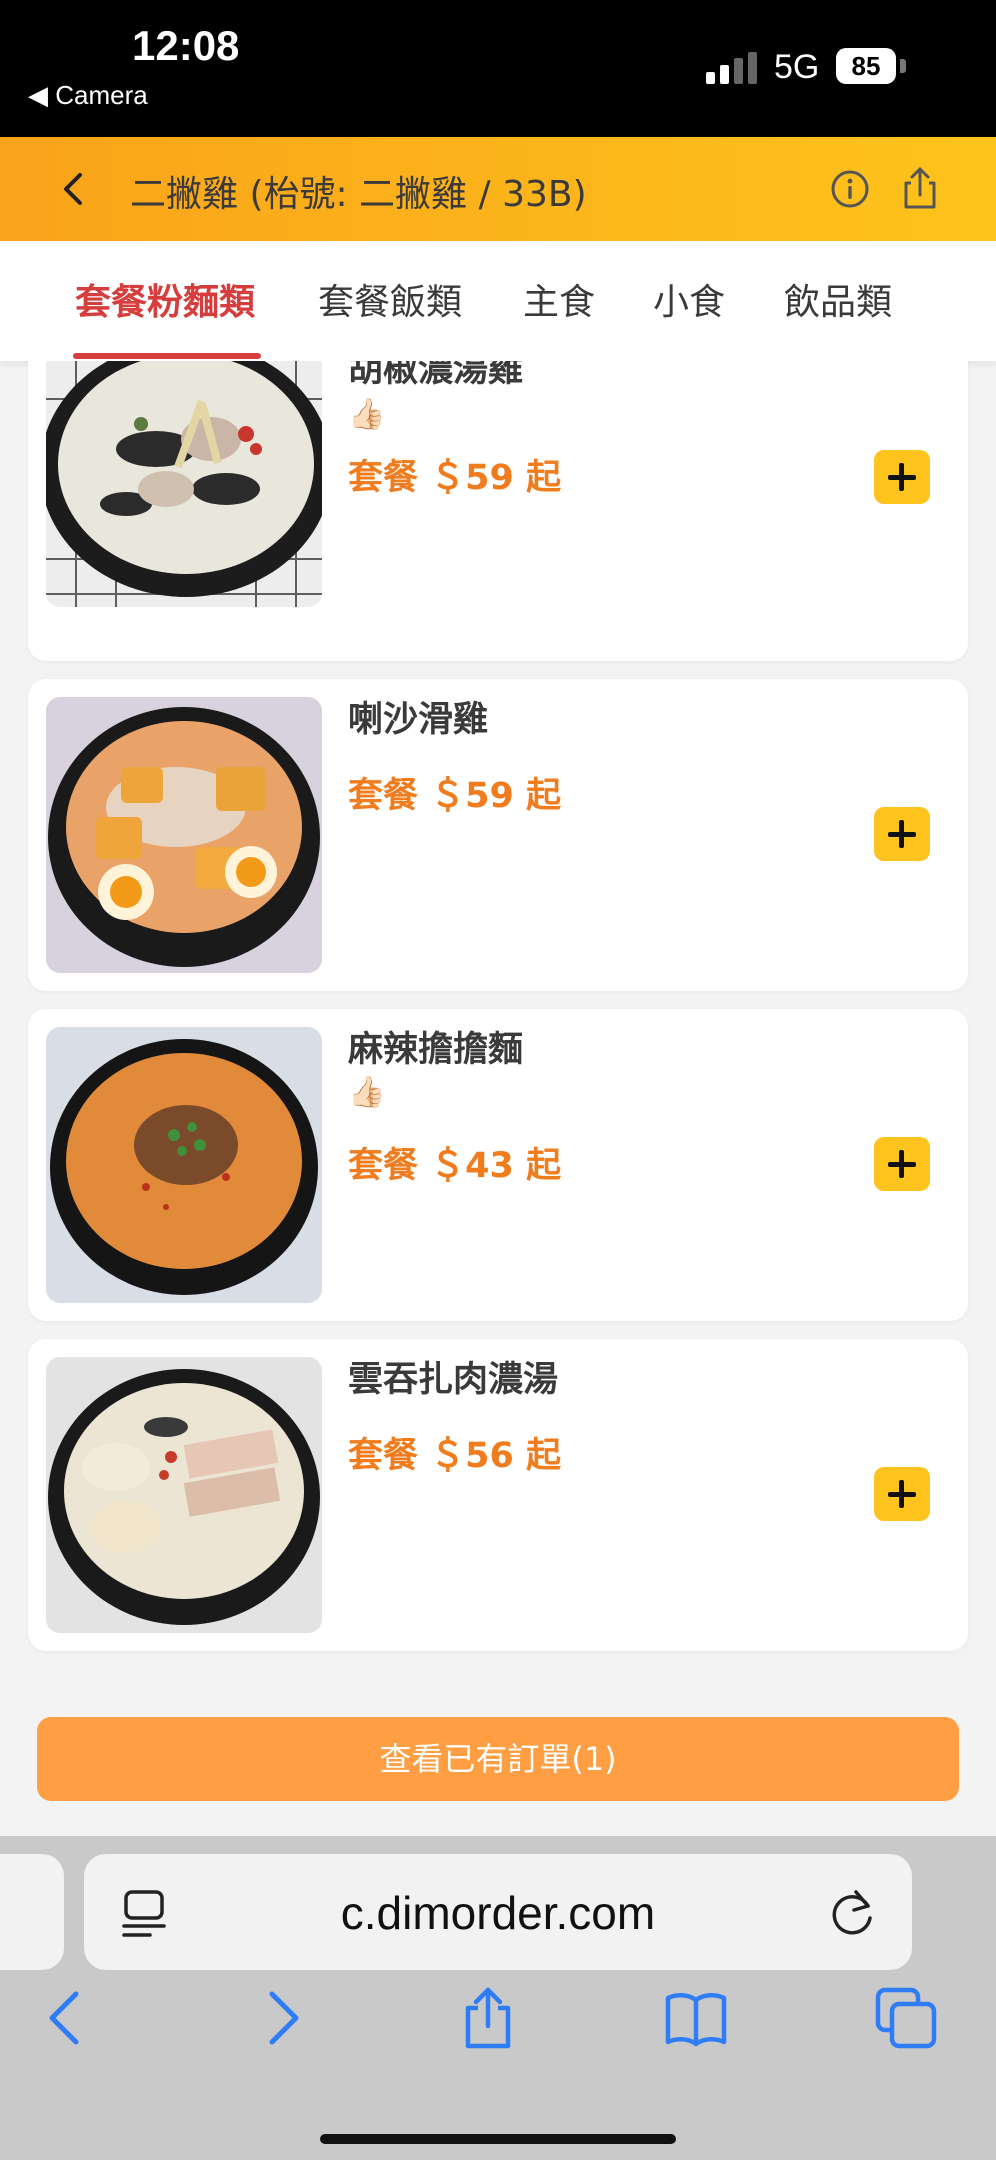 This screenshot has width=996, height=2160. What do you see at coordinates (66, 2018) in the screenshot?
I see `browser-back-icon` at bounding box center [66, 2018].